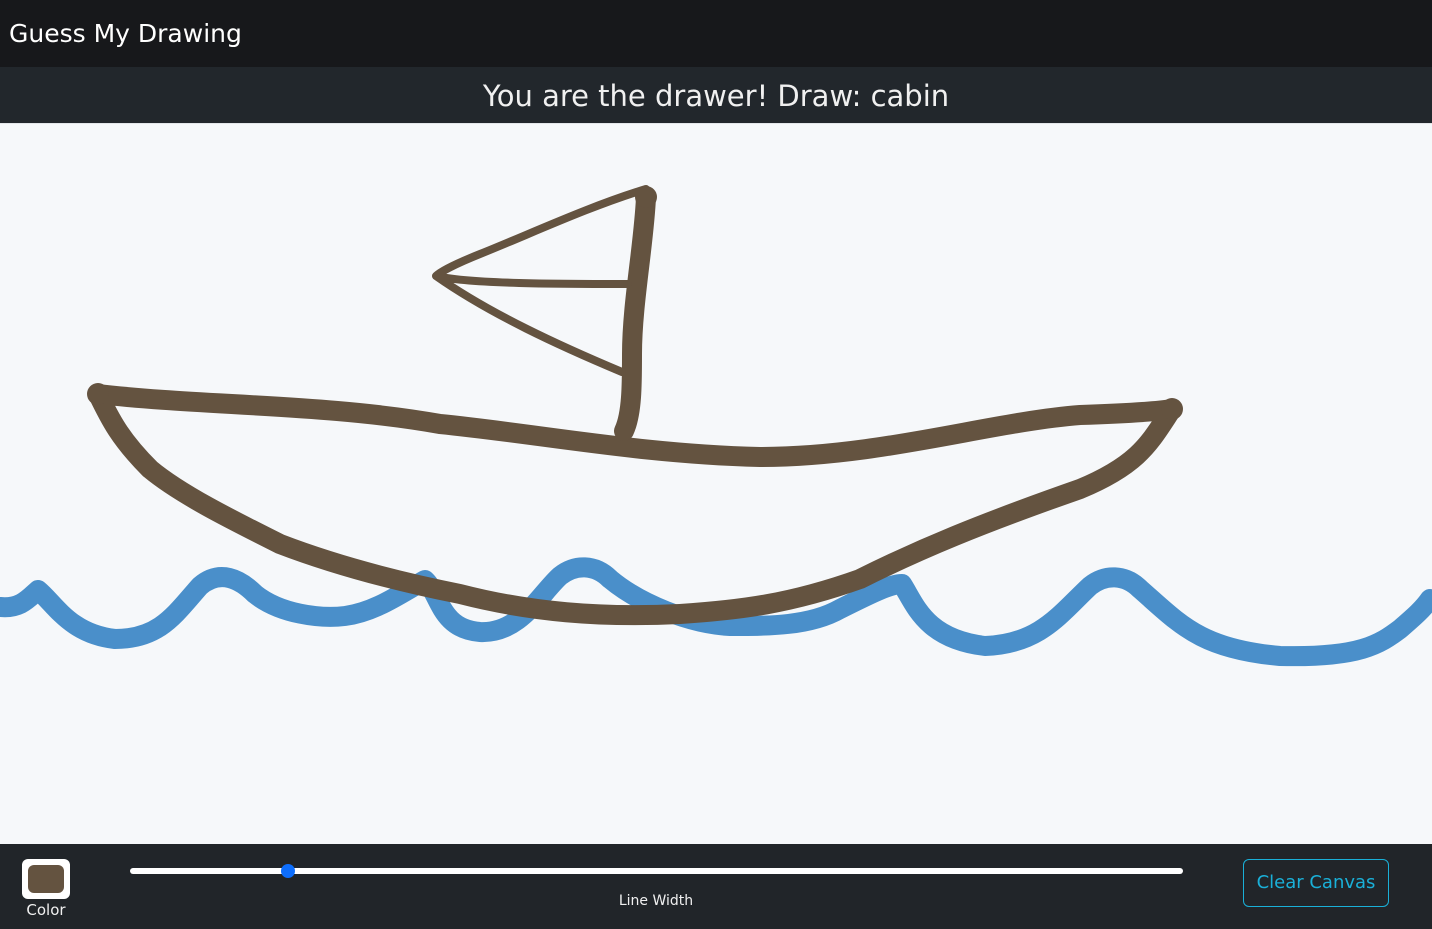 The height and width of the screenshot is (929, 1432). Describe the element at coordinates (716, 33) in the screenshot. I see `top-navbar: Guess My Drawing` at that location.